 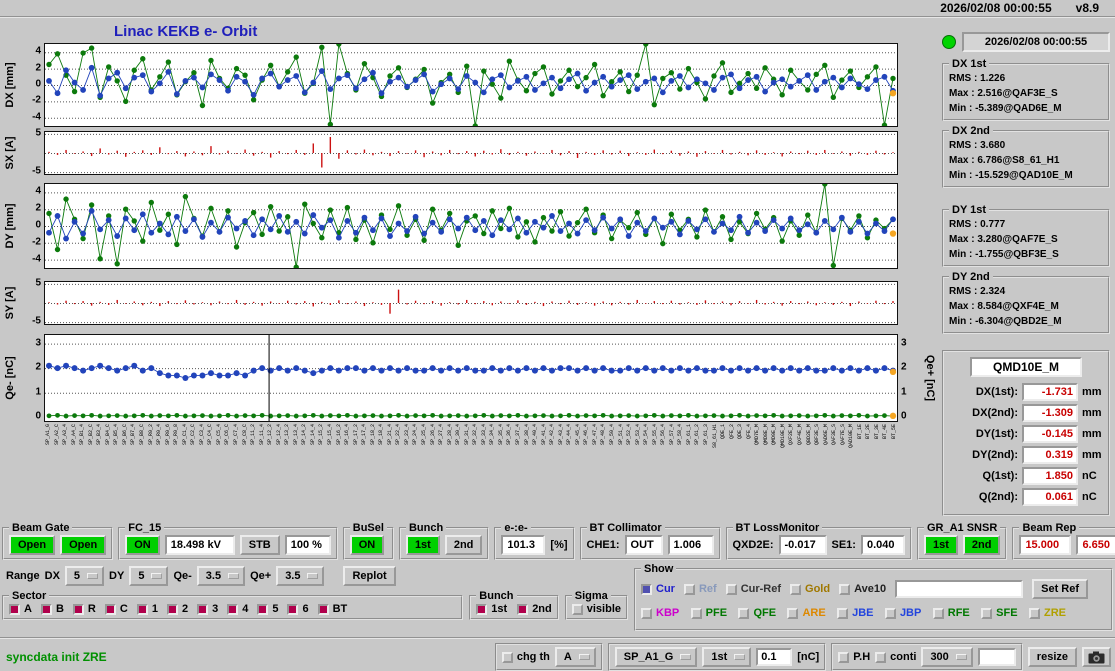 I want to click on toggle-sector-3: 3, so click(x=207, y=609).